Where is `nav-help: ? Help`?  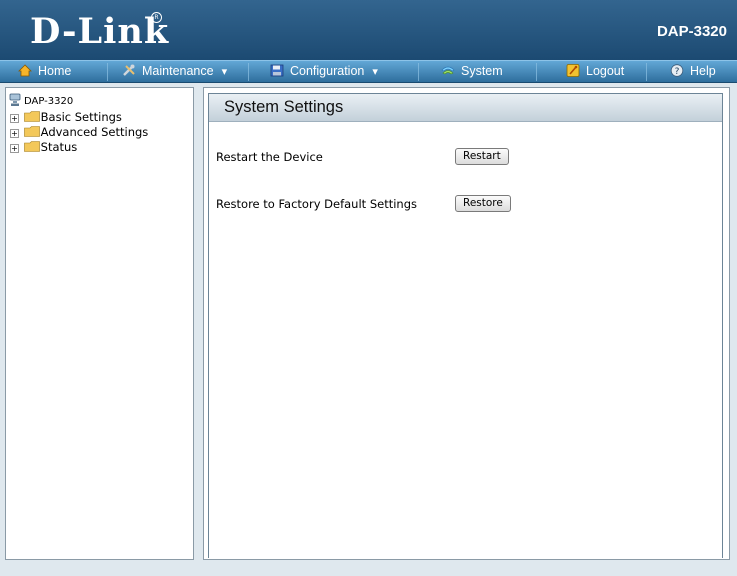
nav-help: ? Help is located at coordinates (693, 71).